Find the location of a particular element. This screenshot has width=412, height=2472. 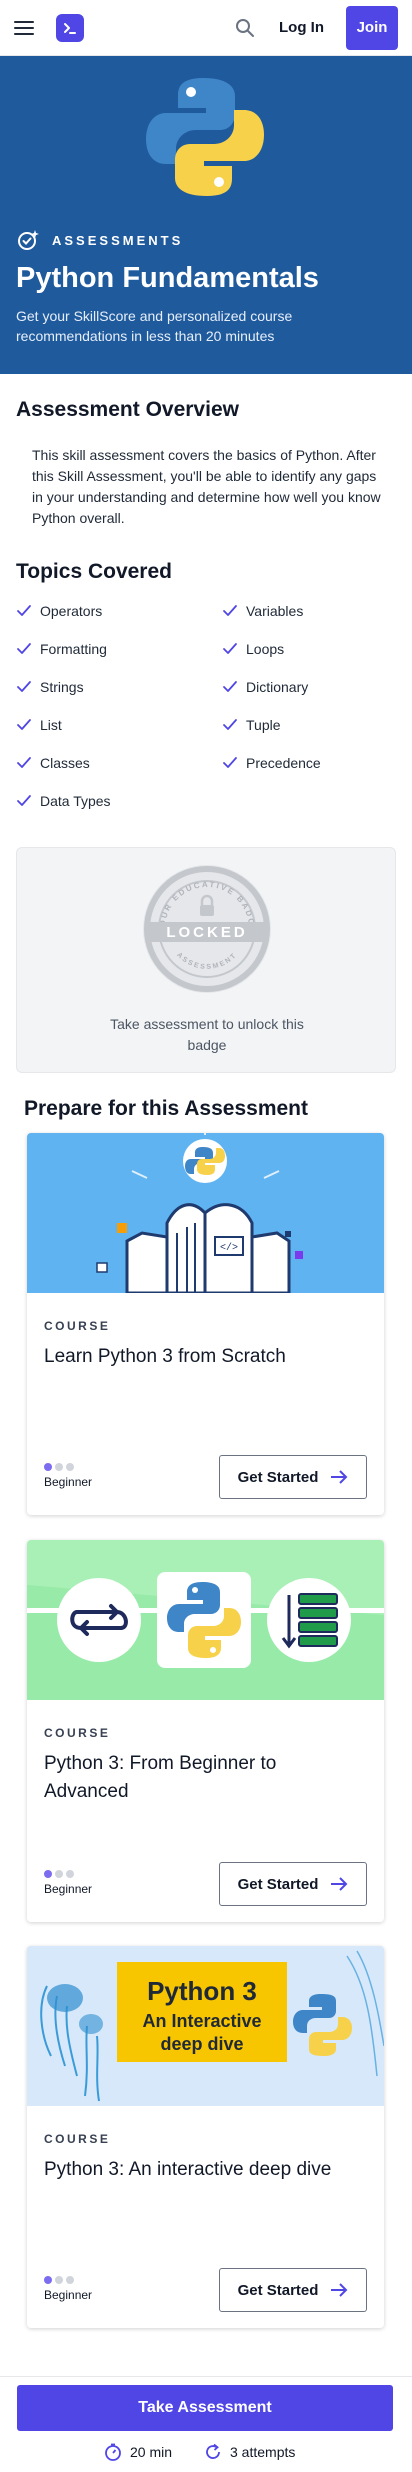

topic-label: Classes is located at coordinates (65, 763).